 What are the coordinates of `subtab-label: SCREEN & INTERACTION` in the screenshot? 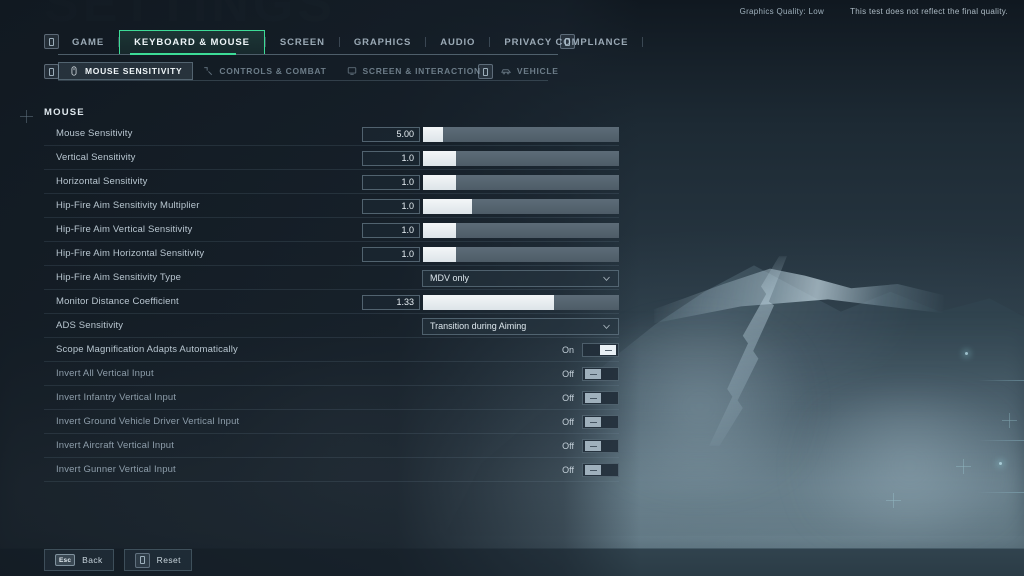 It's located at (421, 71).